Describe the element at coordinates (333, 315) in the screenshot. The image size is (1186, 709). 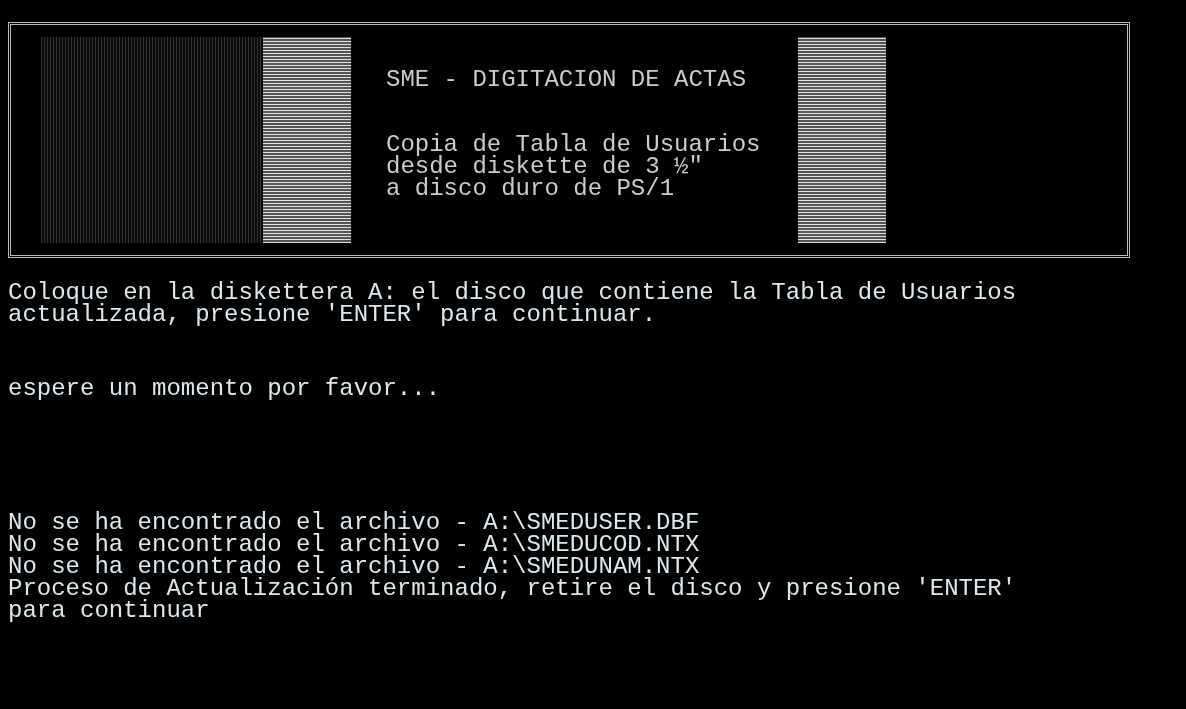
I see `console-line: actualizada, presione 'ENTER' para continuar.` at that location.